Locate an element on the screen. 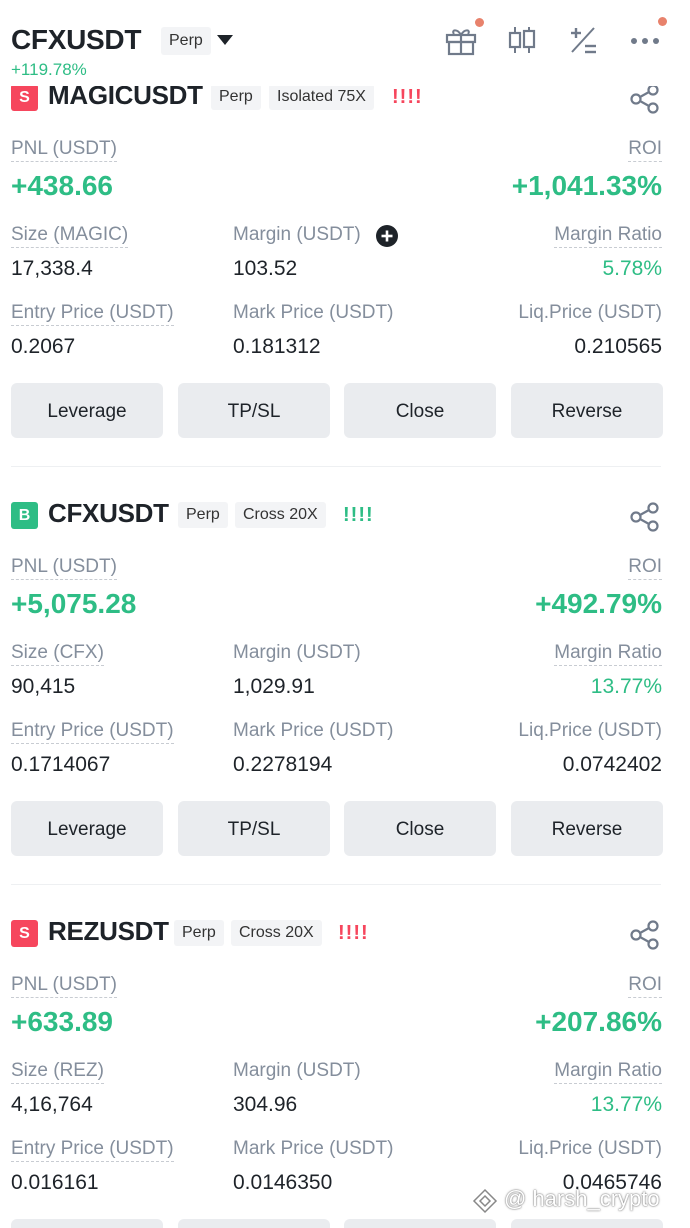 This screenshot has height=1228, width=690. header: CFXUSDT Perp +119.78% is located at coordinates (345, 43).